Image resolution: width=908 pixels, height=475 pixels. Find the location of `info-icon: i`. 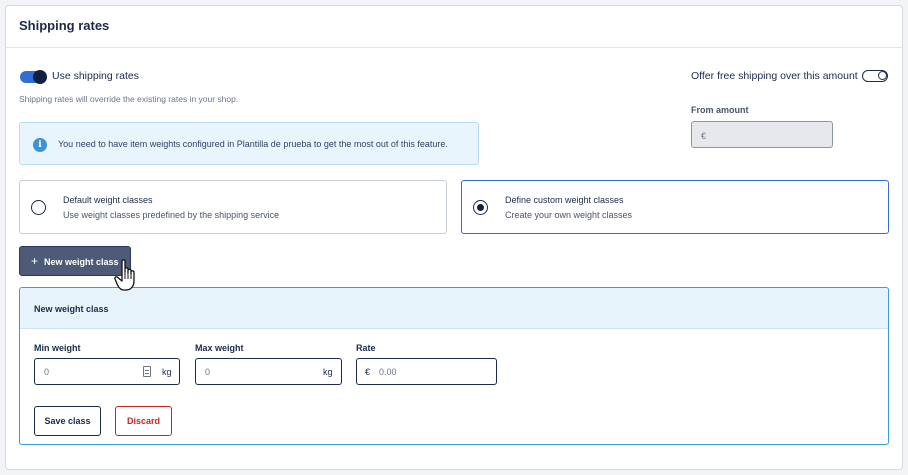

info-icon: i is located at coordinates (40, 145).